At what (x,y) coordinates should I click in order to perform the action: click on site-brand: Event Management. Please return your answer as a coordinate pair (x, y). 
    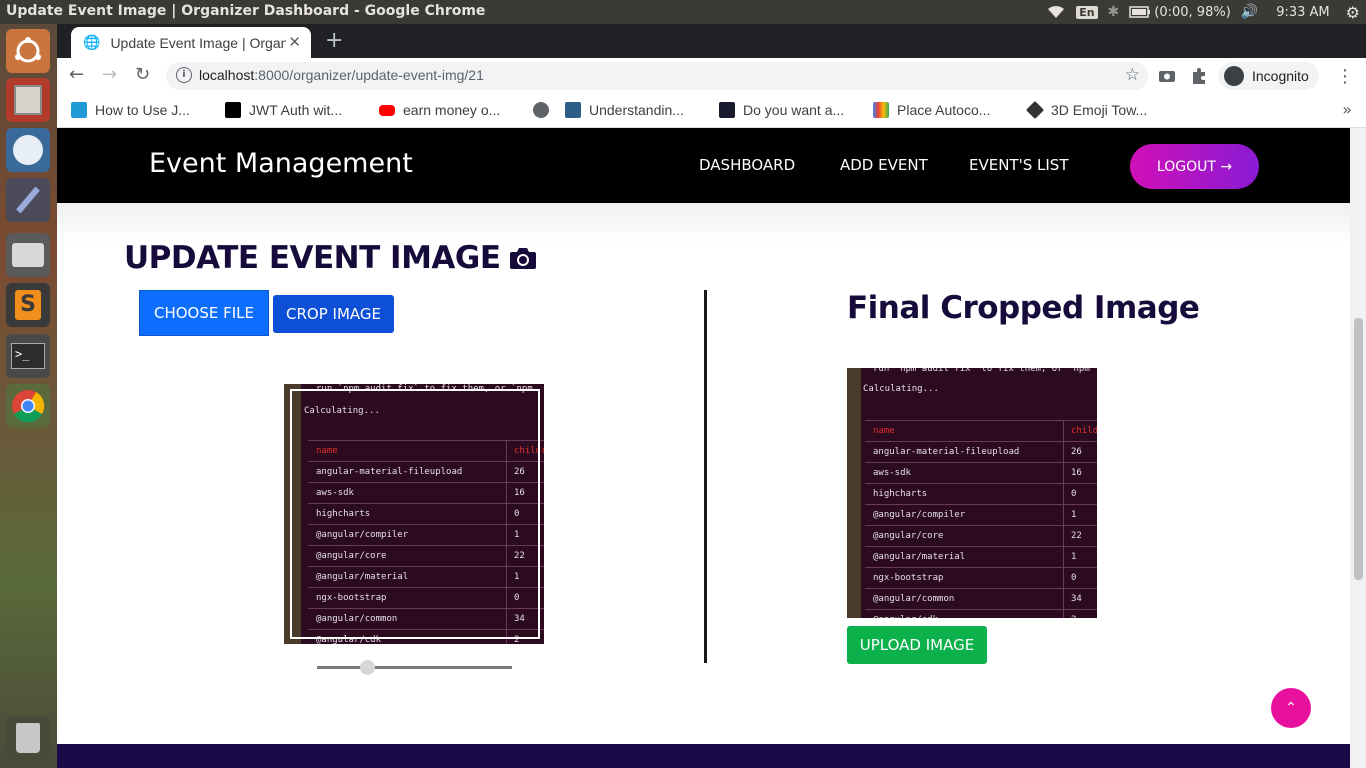
    Looking at the image, I should click on (281, 163).